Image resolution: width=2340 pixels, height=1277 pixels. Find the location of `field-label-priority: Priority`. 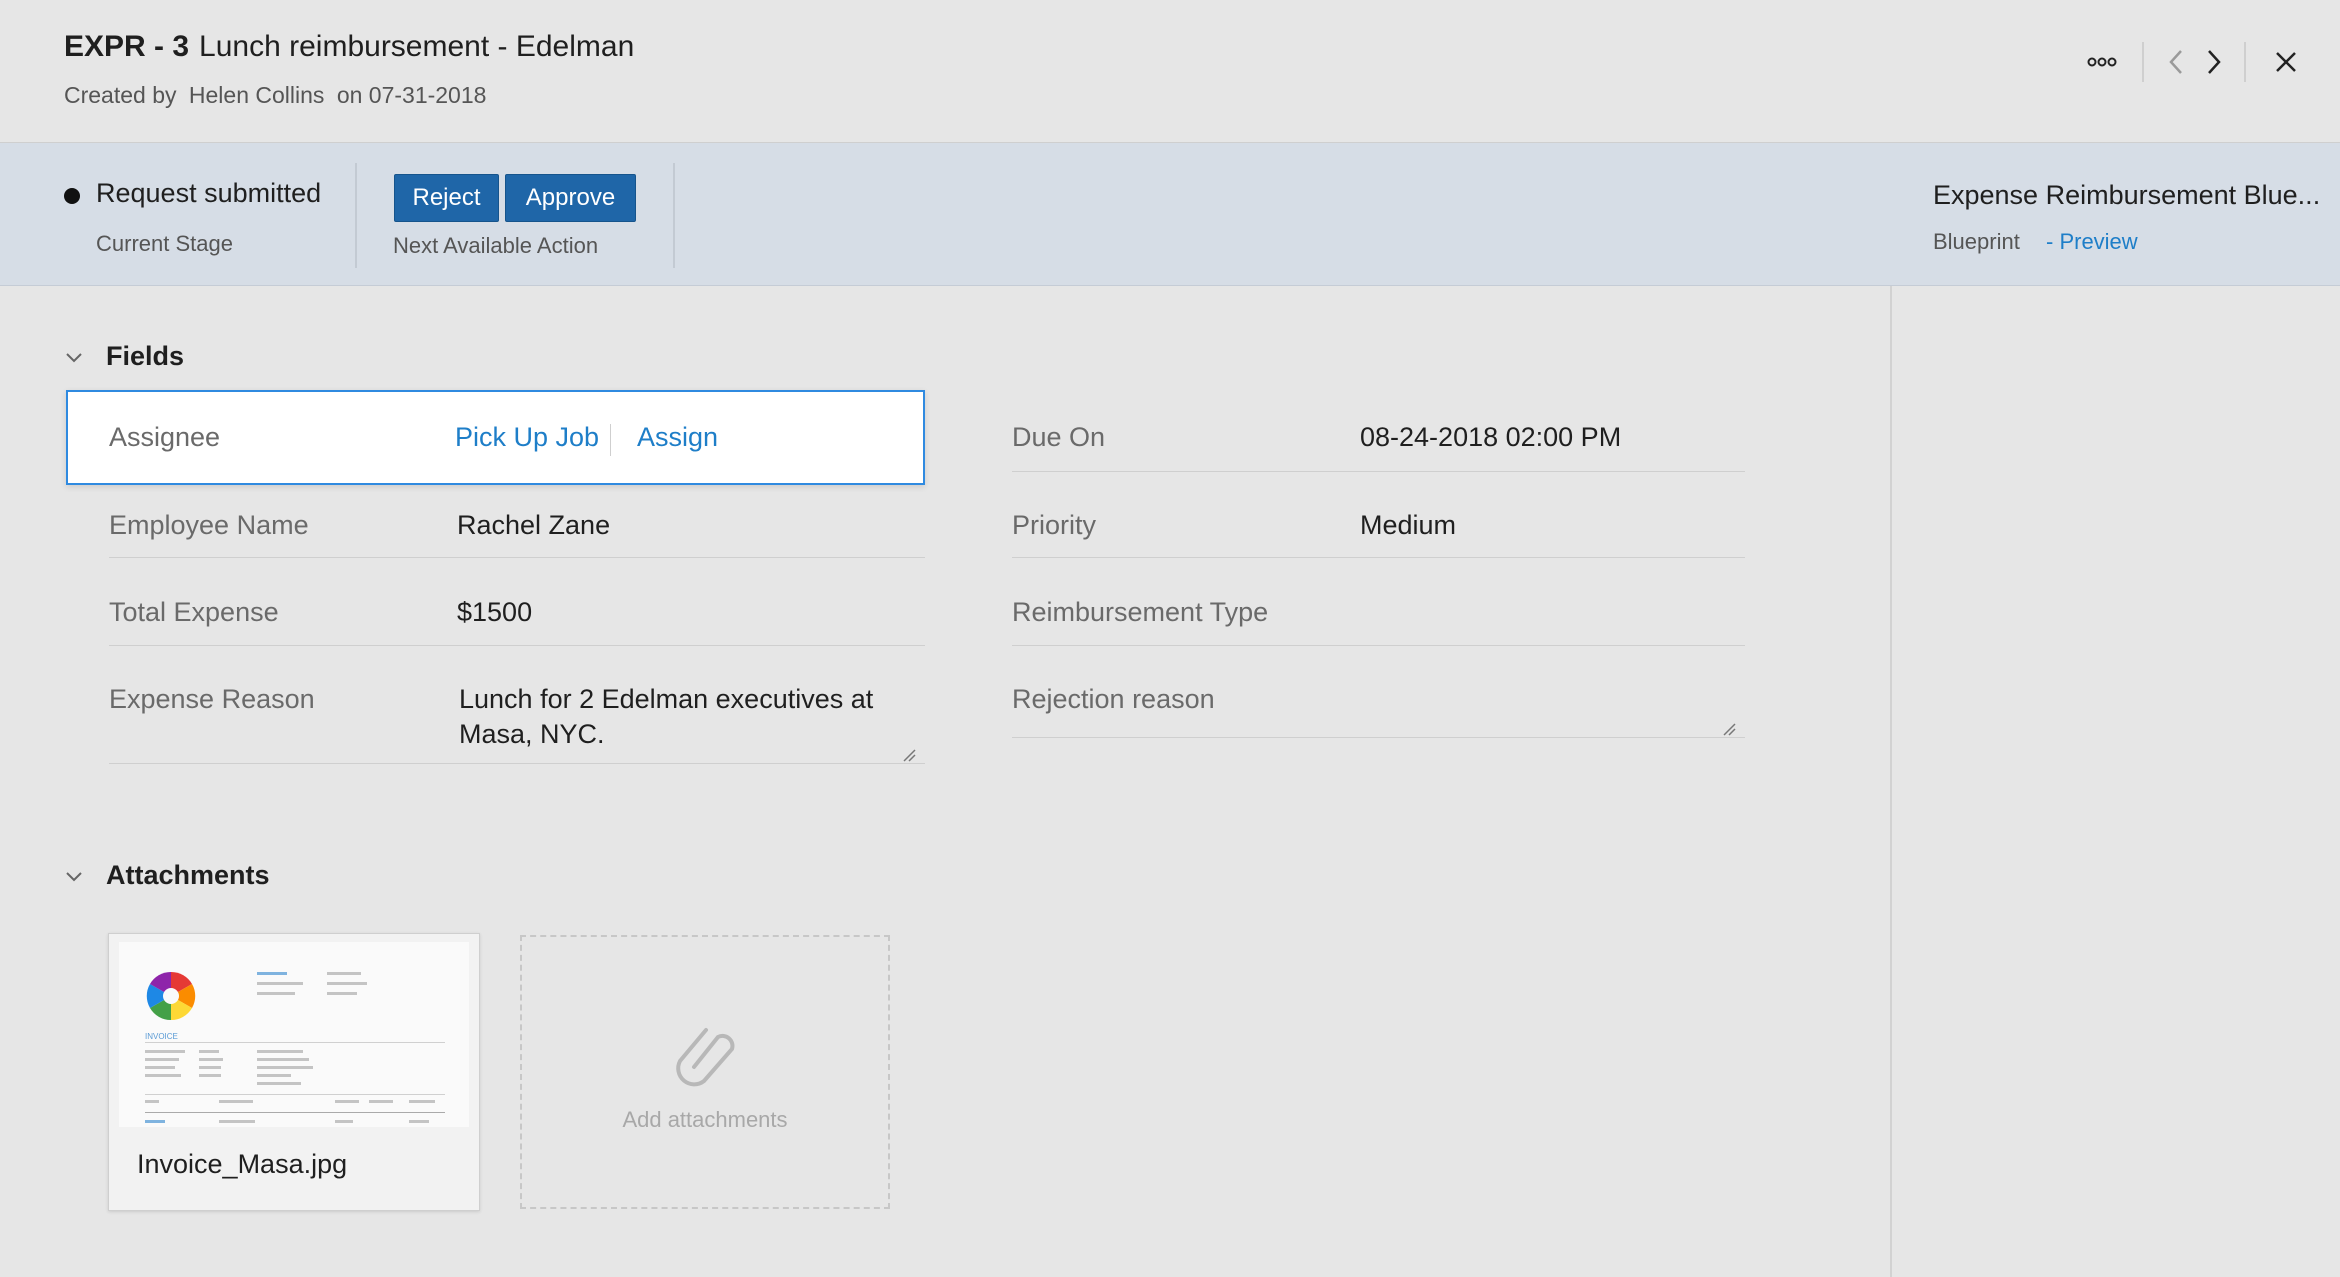

field-label-priority: Priority is located at coordinates (1054, 525).